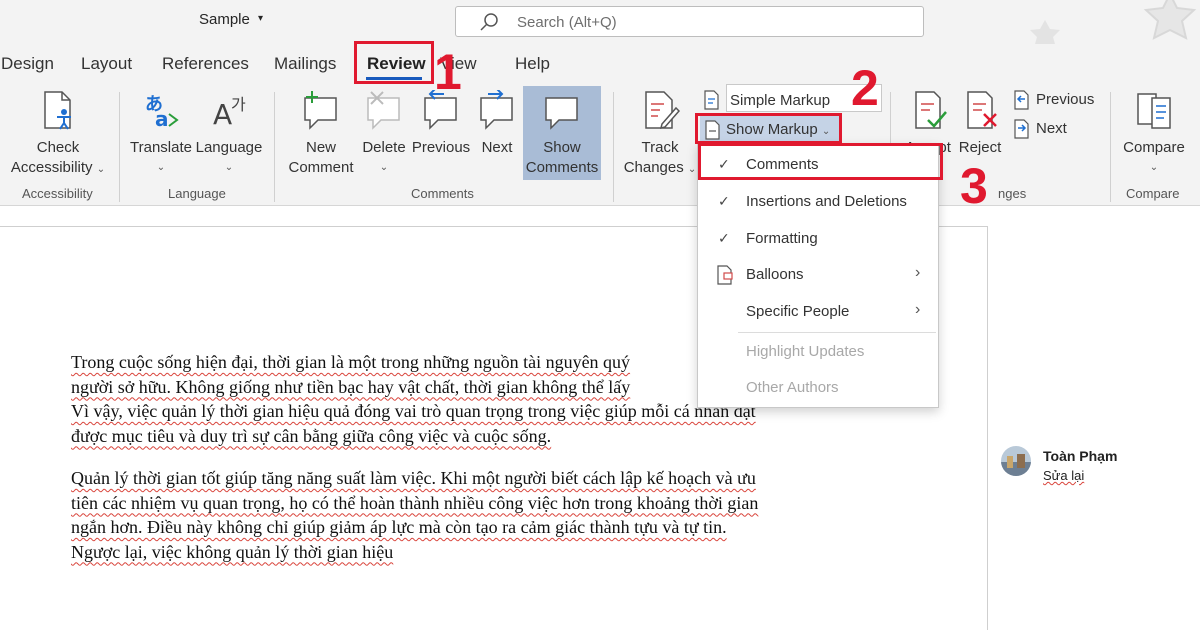 The image size is (1200, 630). I want to click on menu-item-highlight-updates: Highlight Updates, so click(818, 352).